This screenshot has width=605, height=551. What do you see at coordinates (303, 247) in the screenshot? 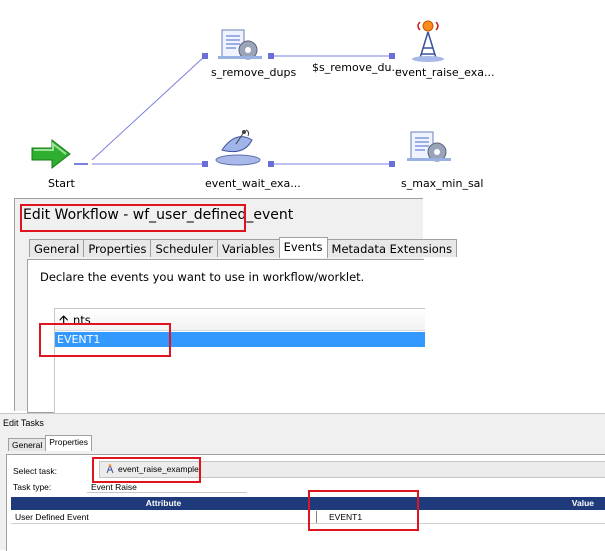
I see `tab-events: Events` at bounding box center [303, 247].